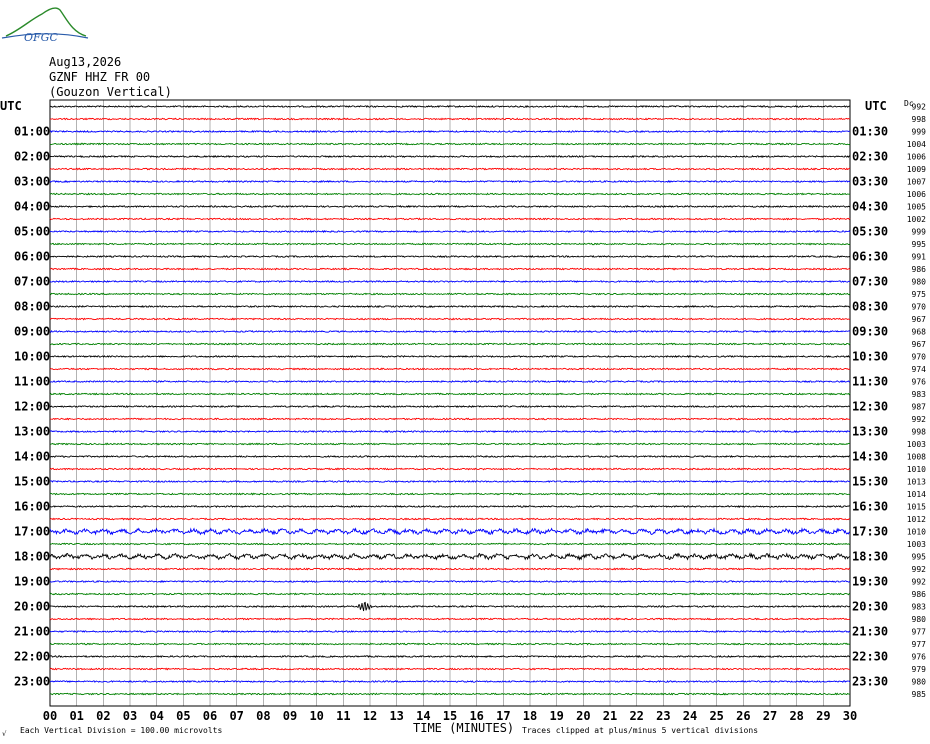 This screenshot has width=930, height=744. Describe the element at coordinates (32, 432) in the screenshot. I see `left-hour-label: 13:00` at that location.